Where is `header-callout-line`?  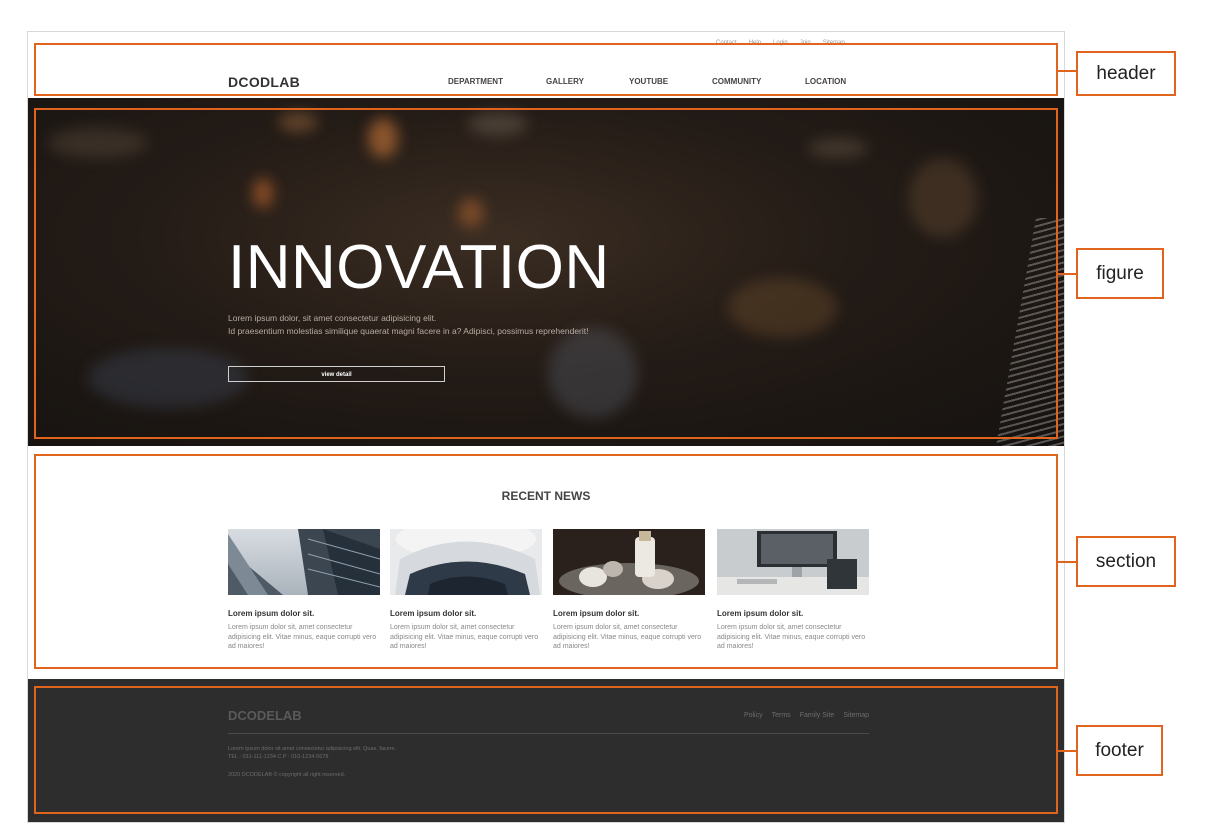 header-callout-line is located at coordinates (1067, 71).